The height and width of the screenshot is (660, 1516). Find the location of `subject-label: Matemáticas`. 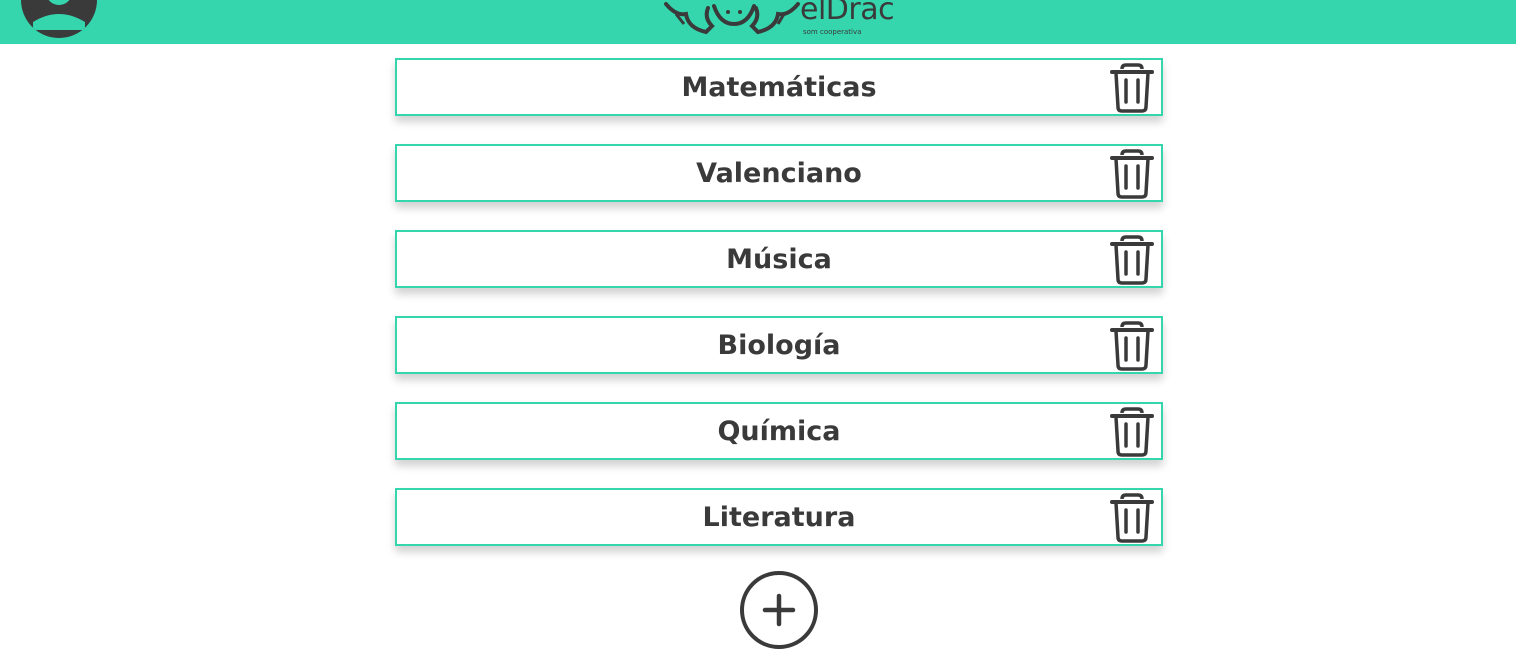

subject-label: Matemáticas is located at coordinates (779, 87).